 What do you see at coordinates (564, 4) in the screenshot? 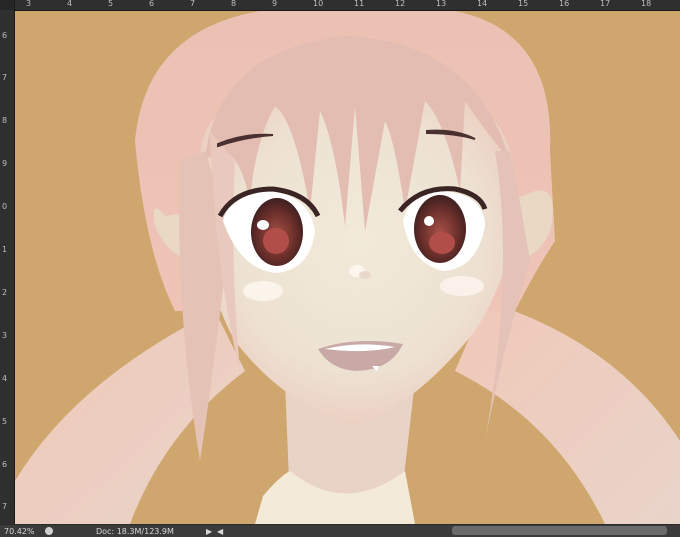
I see `ruler-tick-label: 16` at bounding box center [564, 4].